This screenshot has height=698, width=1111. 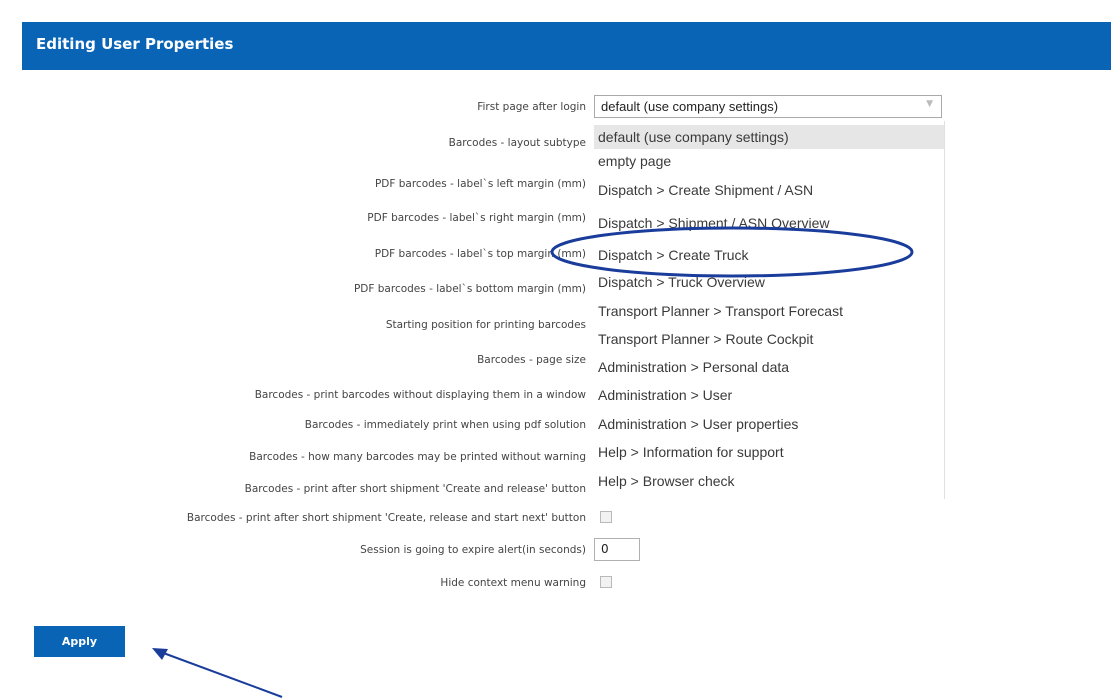 What do you see at coordinates (769, 339) in the screenshot?
I see `dropdown-option: Transport Planner > Route Cockpit` at bounding box center [769, 339].